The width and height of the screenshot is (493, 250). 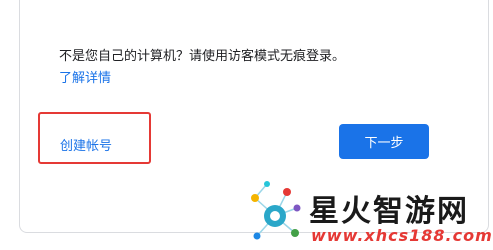 I want to click on site-watermark: 星火智游网 www.xhcs188.com, so click(x=369, y=214).